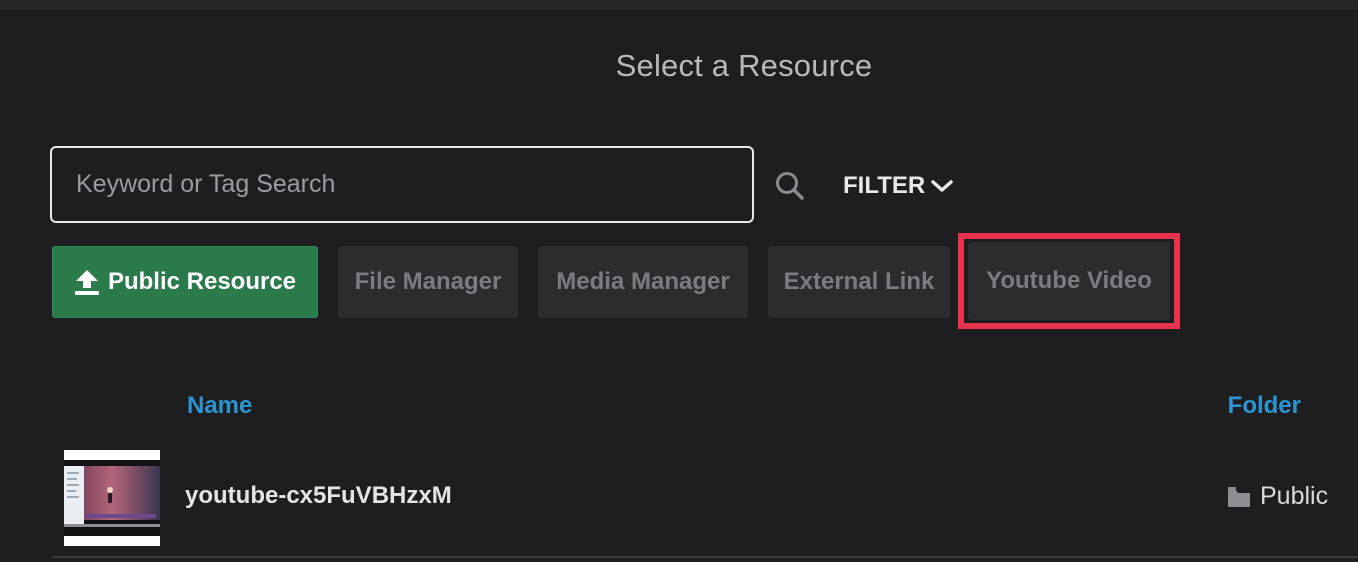 This screenshot has height=562, width=1358. I want to click on column-header-folder: Folder, so click(1264, 406).